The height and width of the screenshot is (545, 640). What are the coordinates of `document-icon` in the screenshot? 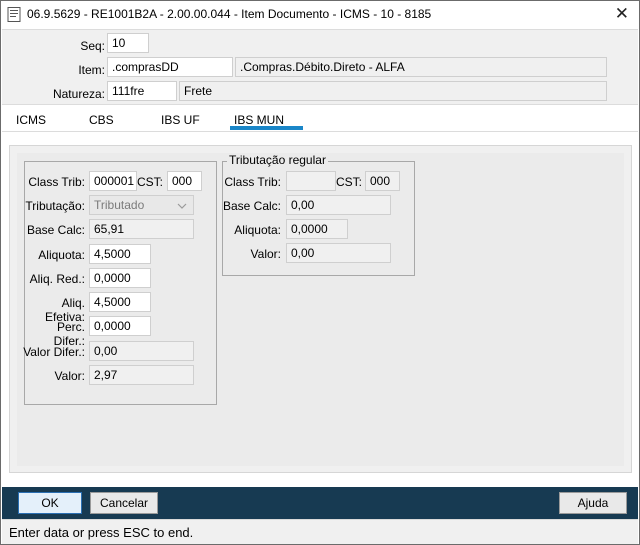 It's located at (14, 14).